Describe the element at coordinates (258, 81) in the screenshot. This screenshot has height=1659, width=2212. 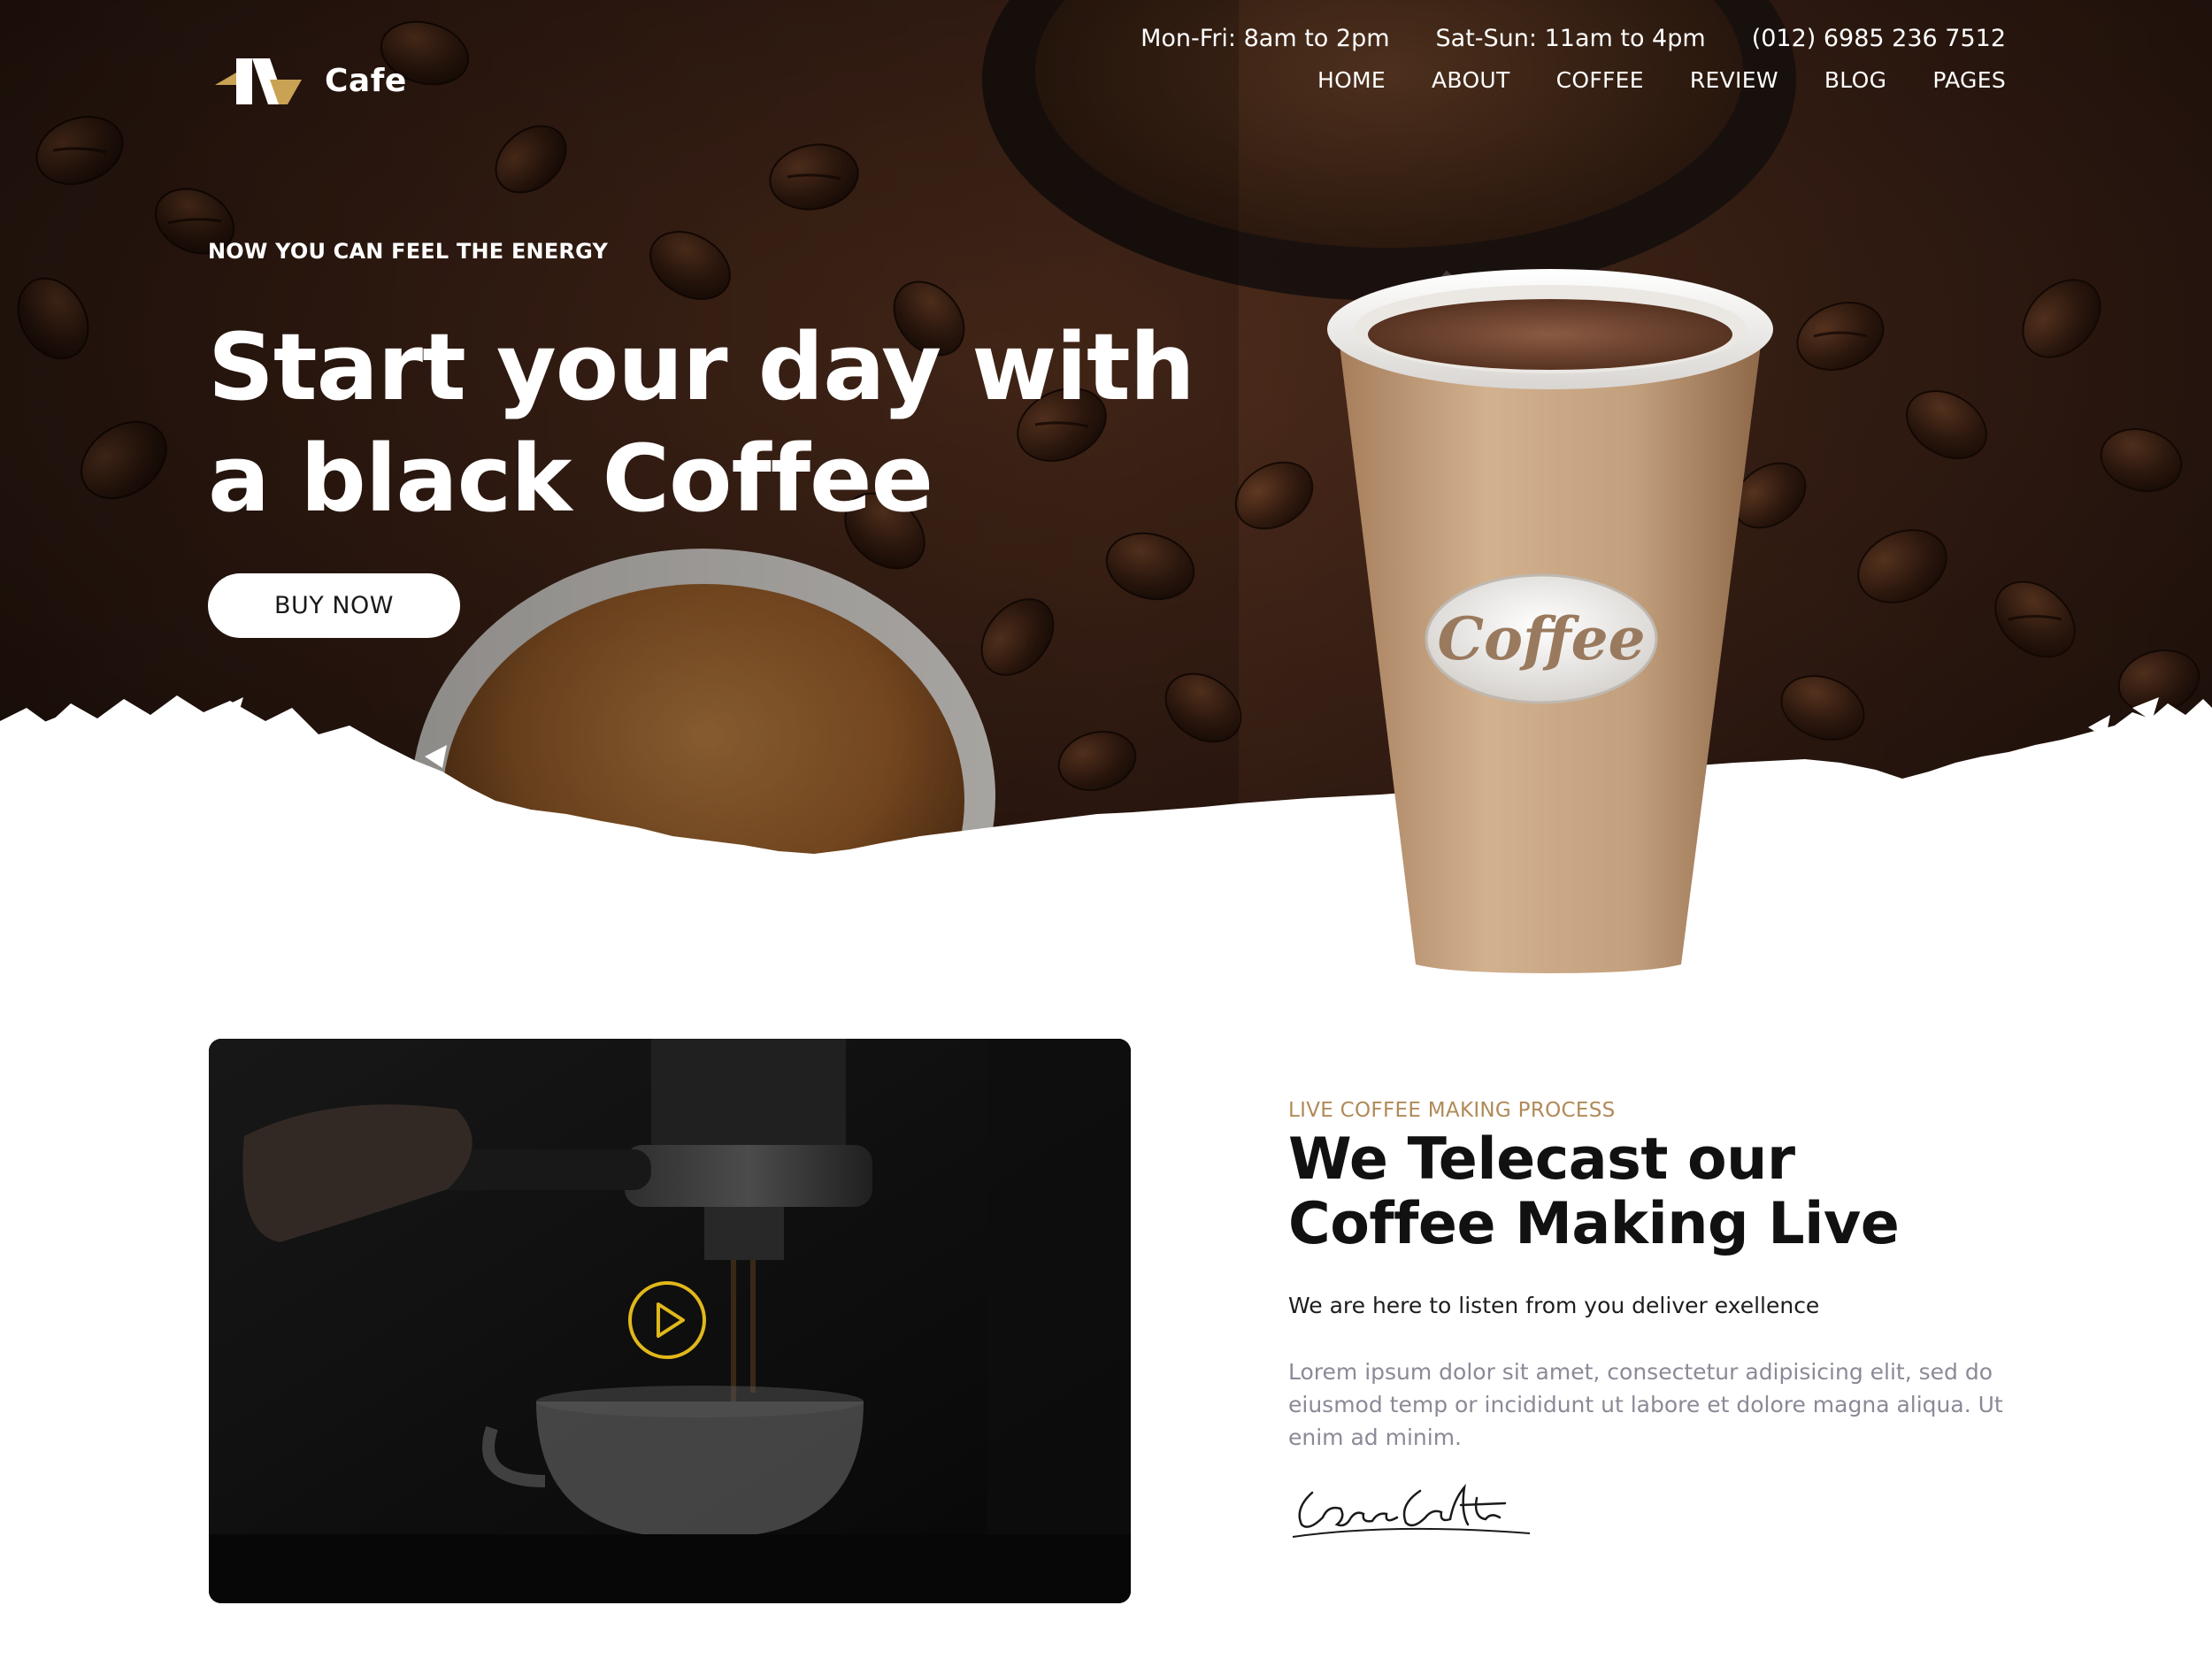
I see `m-logo-icon` at that location.